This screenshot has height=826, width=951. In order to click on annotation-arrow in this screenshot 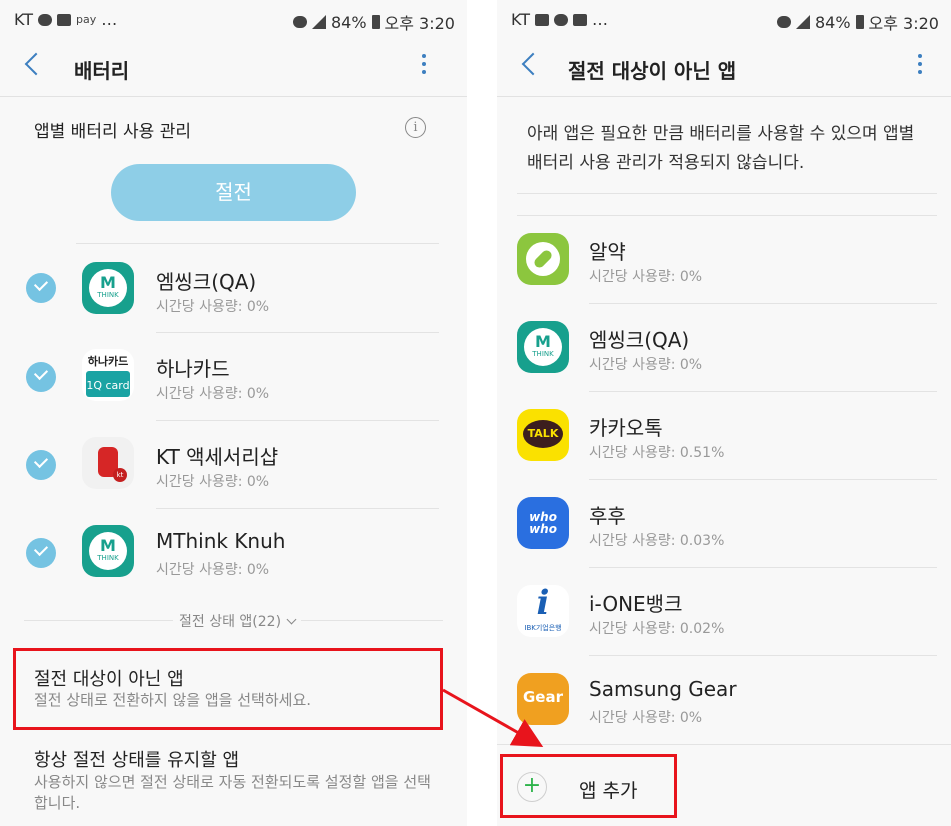, I will do `click(493, 717)`.